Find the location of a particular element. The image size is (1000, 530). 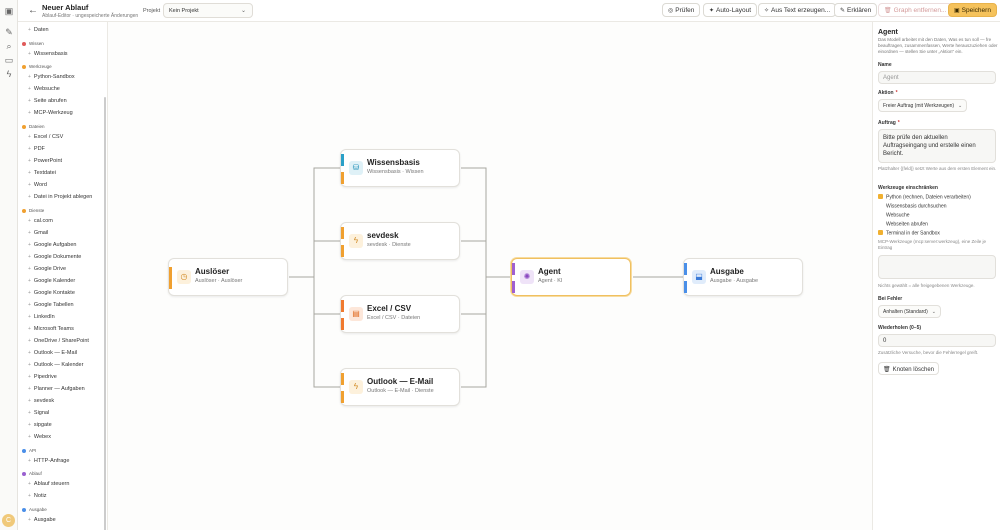

edge-sevdesk-agent is located at coordinates (486, 259).